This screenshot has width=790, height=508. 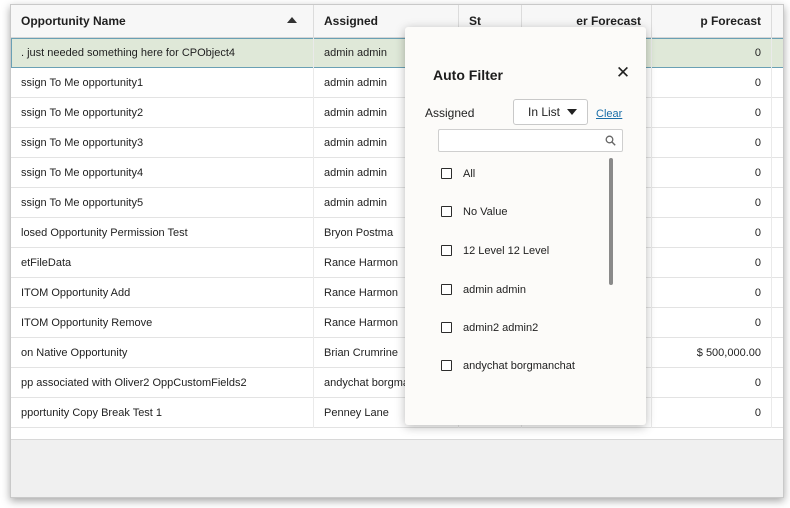 What do you see at coordinates (611, 221) in the screenshot?
I see `options-scrollbar` at bounding box center [611, 221].